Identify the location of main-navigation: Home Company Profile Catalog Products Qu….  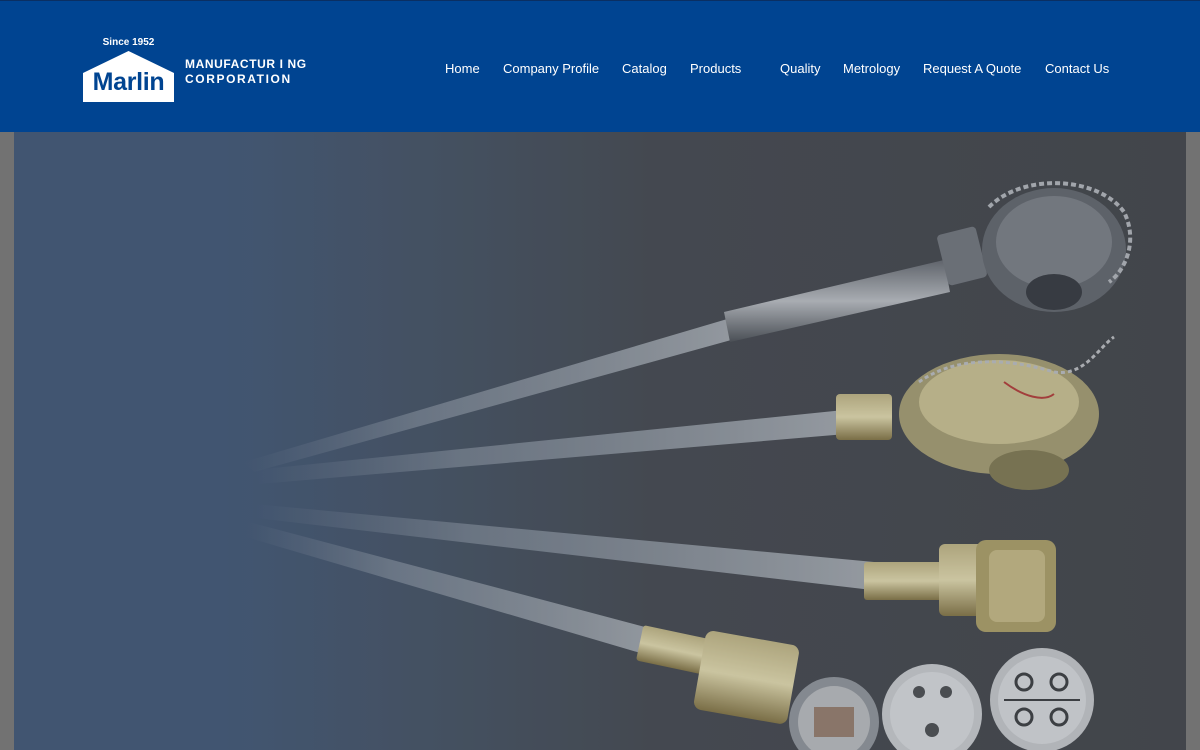
(600, 70).